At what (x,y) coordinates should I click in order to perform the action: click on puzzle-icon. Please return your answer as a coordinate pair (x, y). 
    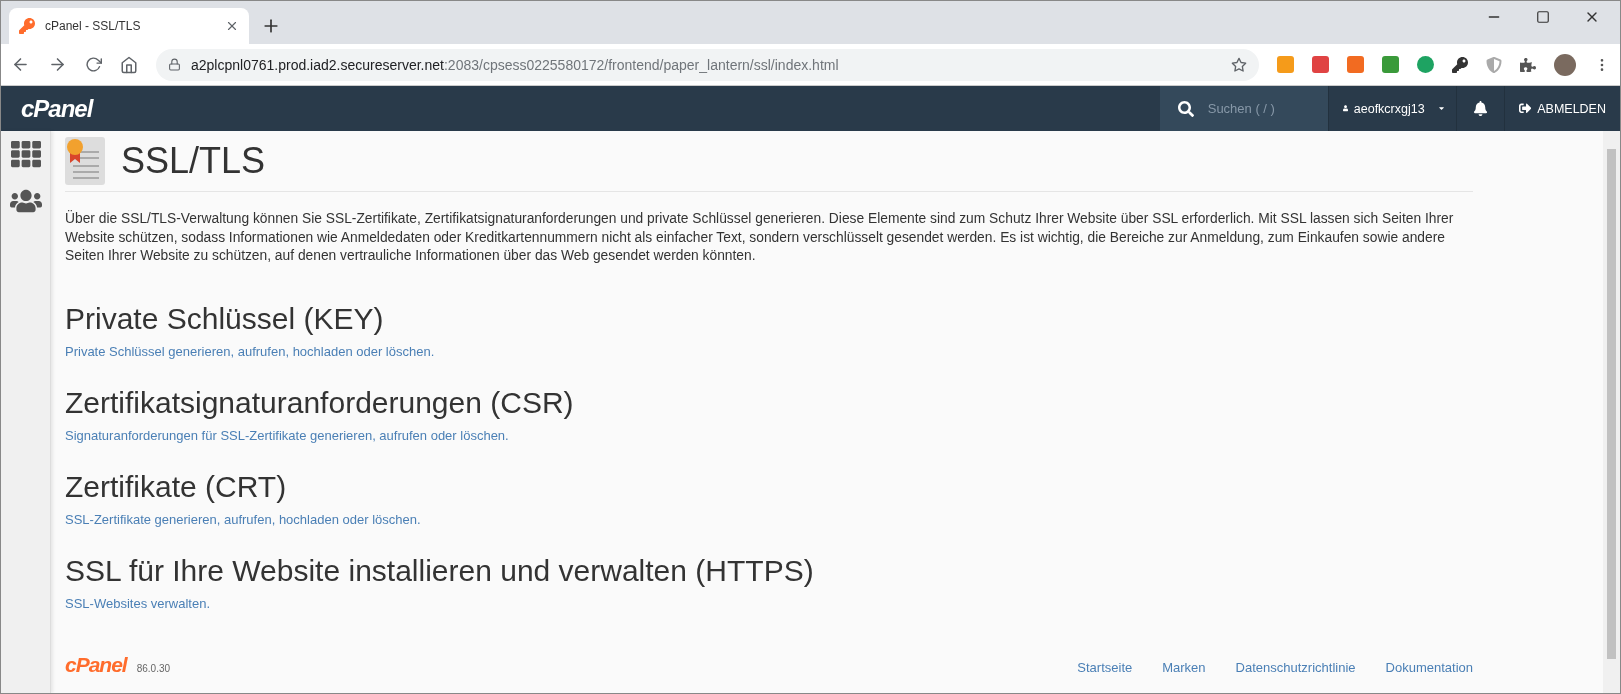
    Looking at the image, I should click on (1528, 64).